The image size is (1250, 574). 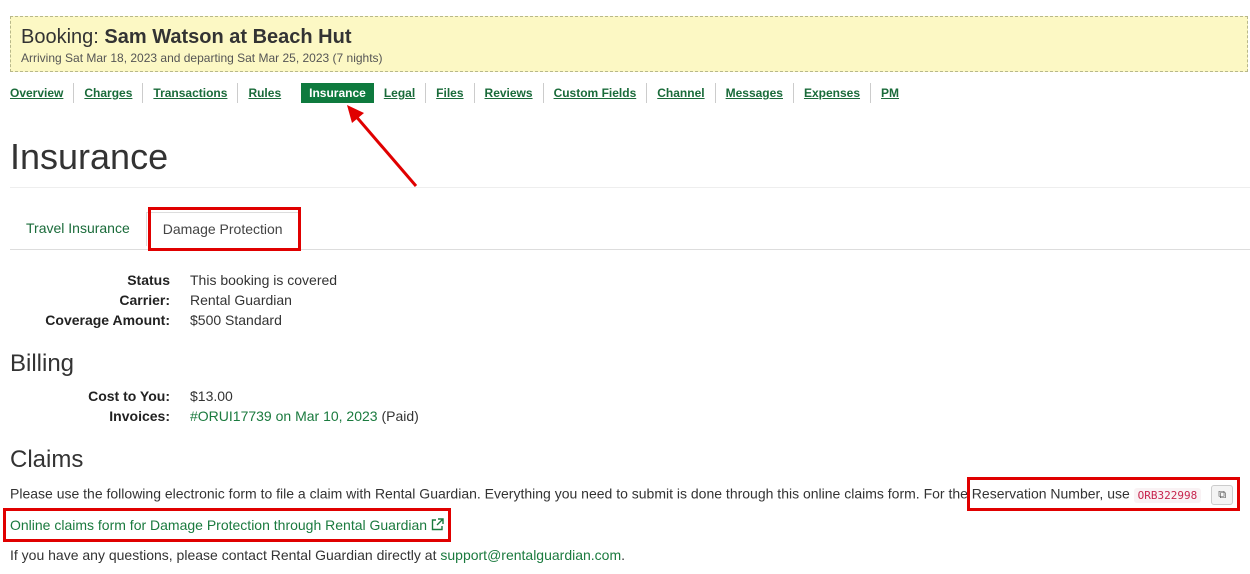 What do you see at coordinates (508, 93) in the screenshot?
I see `nav-reviews: Reviews` at bounding box center [508, 93].